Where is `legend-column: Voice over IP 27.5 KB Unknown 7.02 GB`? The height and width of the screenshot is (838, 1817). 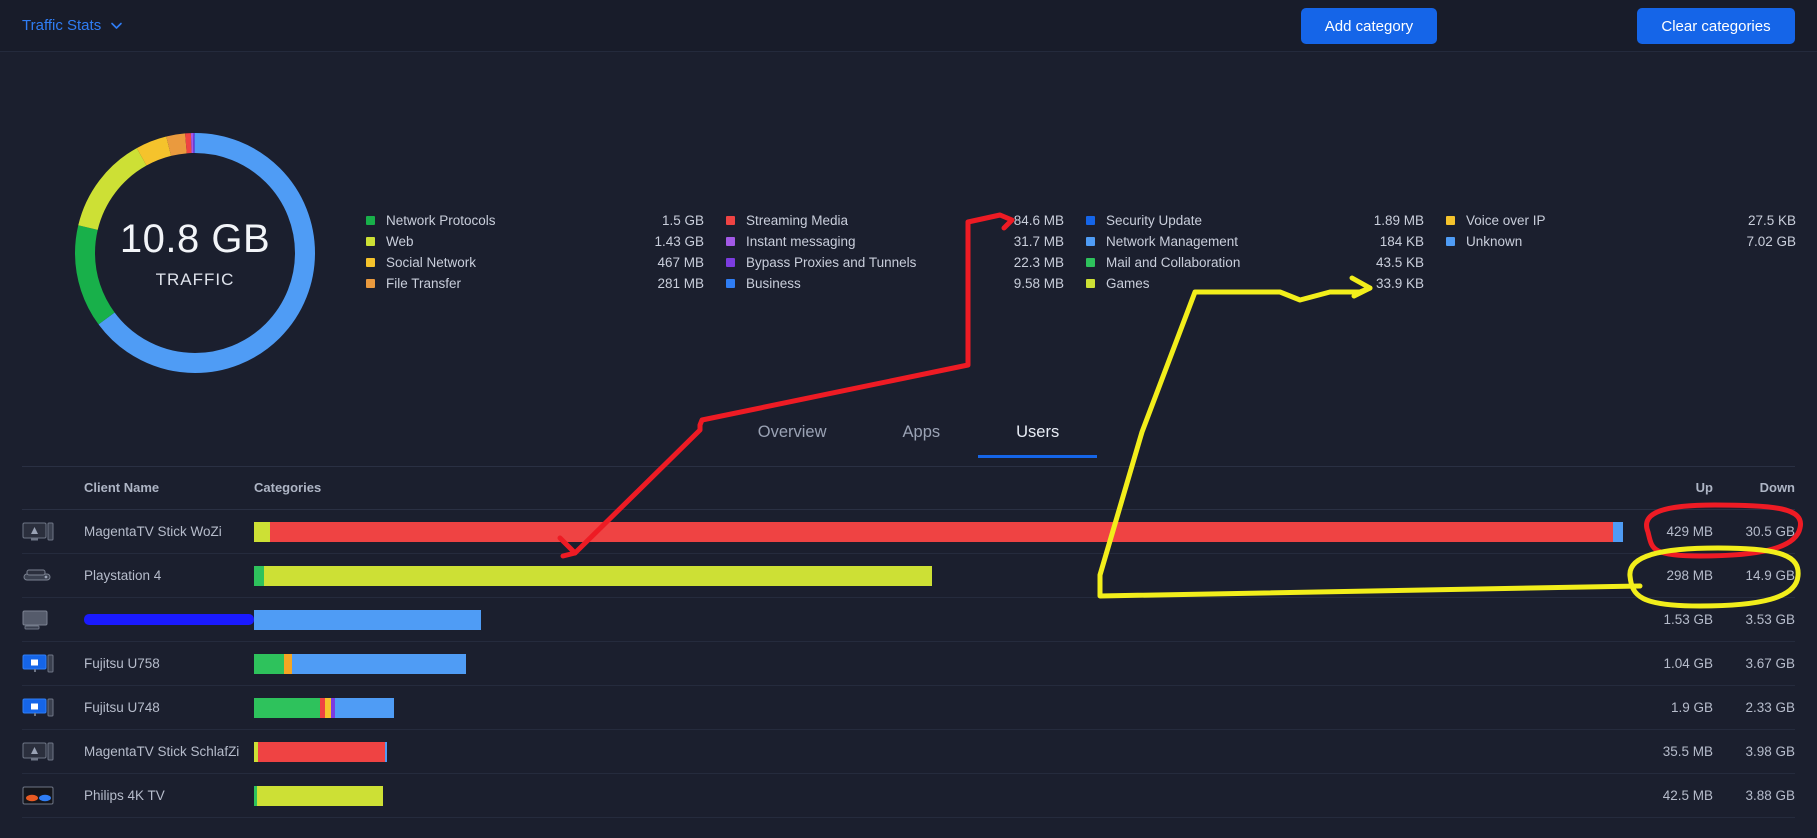
legend-column: Voice over IP 27.5 KB Unknown 7.02 GB is located at coordinates (1621, 252).